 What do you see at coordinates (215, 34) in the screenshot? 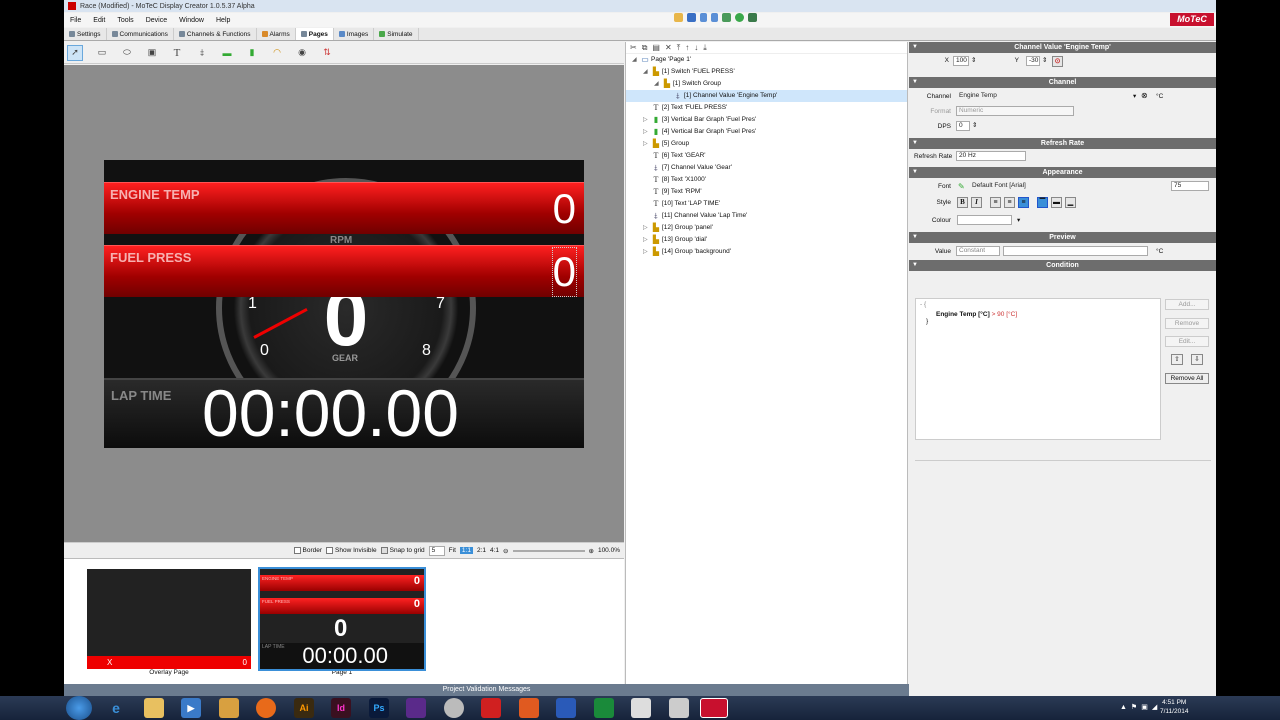
I see `tab-channels: Channels & Functions` at bounding box center [215, 34].